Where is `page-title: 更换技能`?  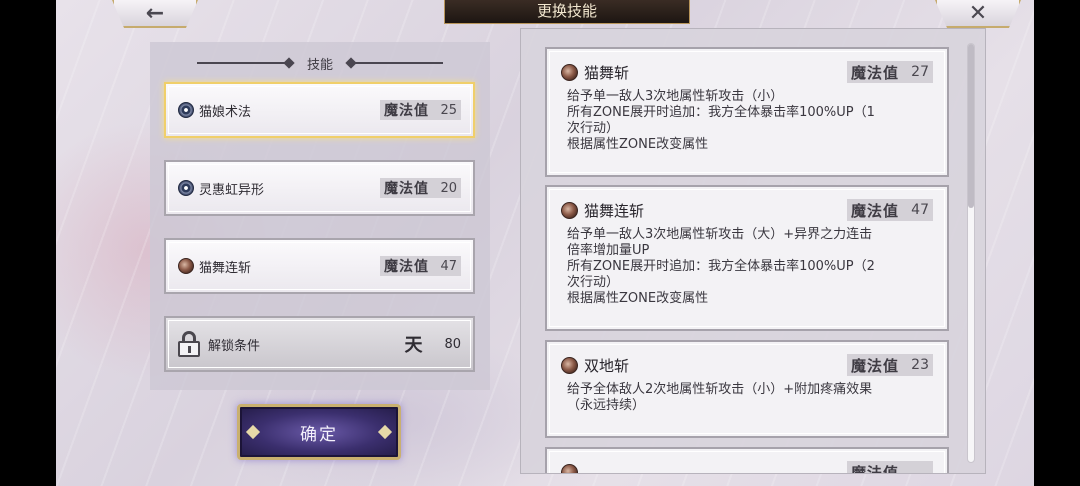 page-title: 更换技能 is located at coordinates (567, 12).